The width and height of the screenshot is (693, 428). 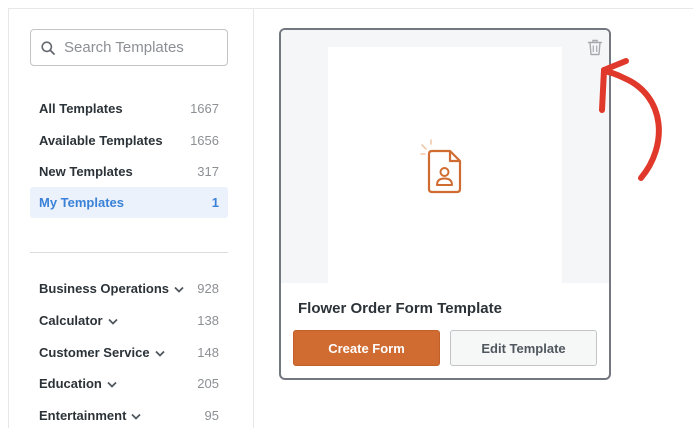 I want to click on search-icon, so click(x=48, y=47).